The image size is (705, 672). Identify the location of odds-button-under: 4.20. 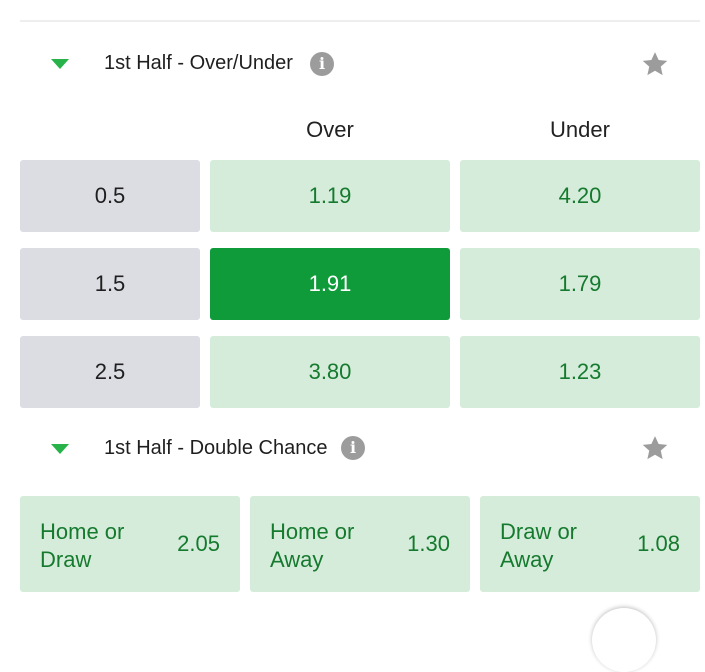
(580, 196).